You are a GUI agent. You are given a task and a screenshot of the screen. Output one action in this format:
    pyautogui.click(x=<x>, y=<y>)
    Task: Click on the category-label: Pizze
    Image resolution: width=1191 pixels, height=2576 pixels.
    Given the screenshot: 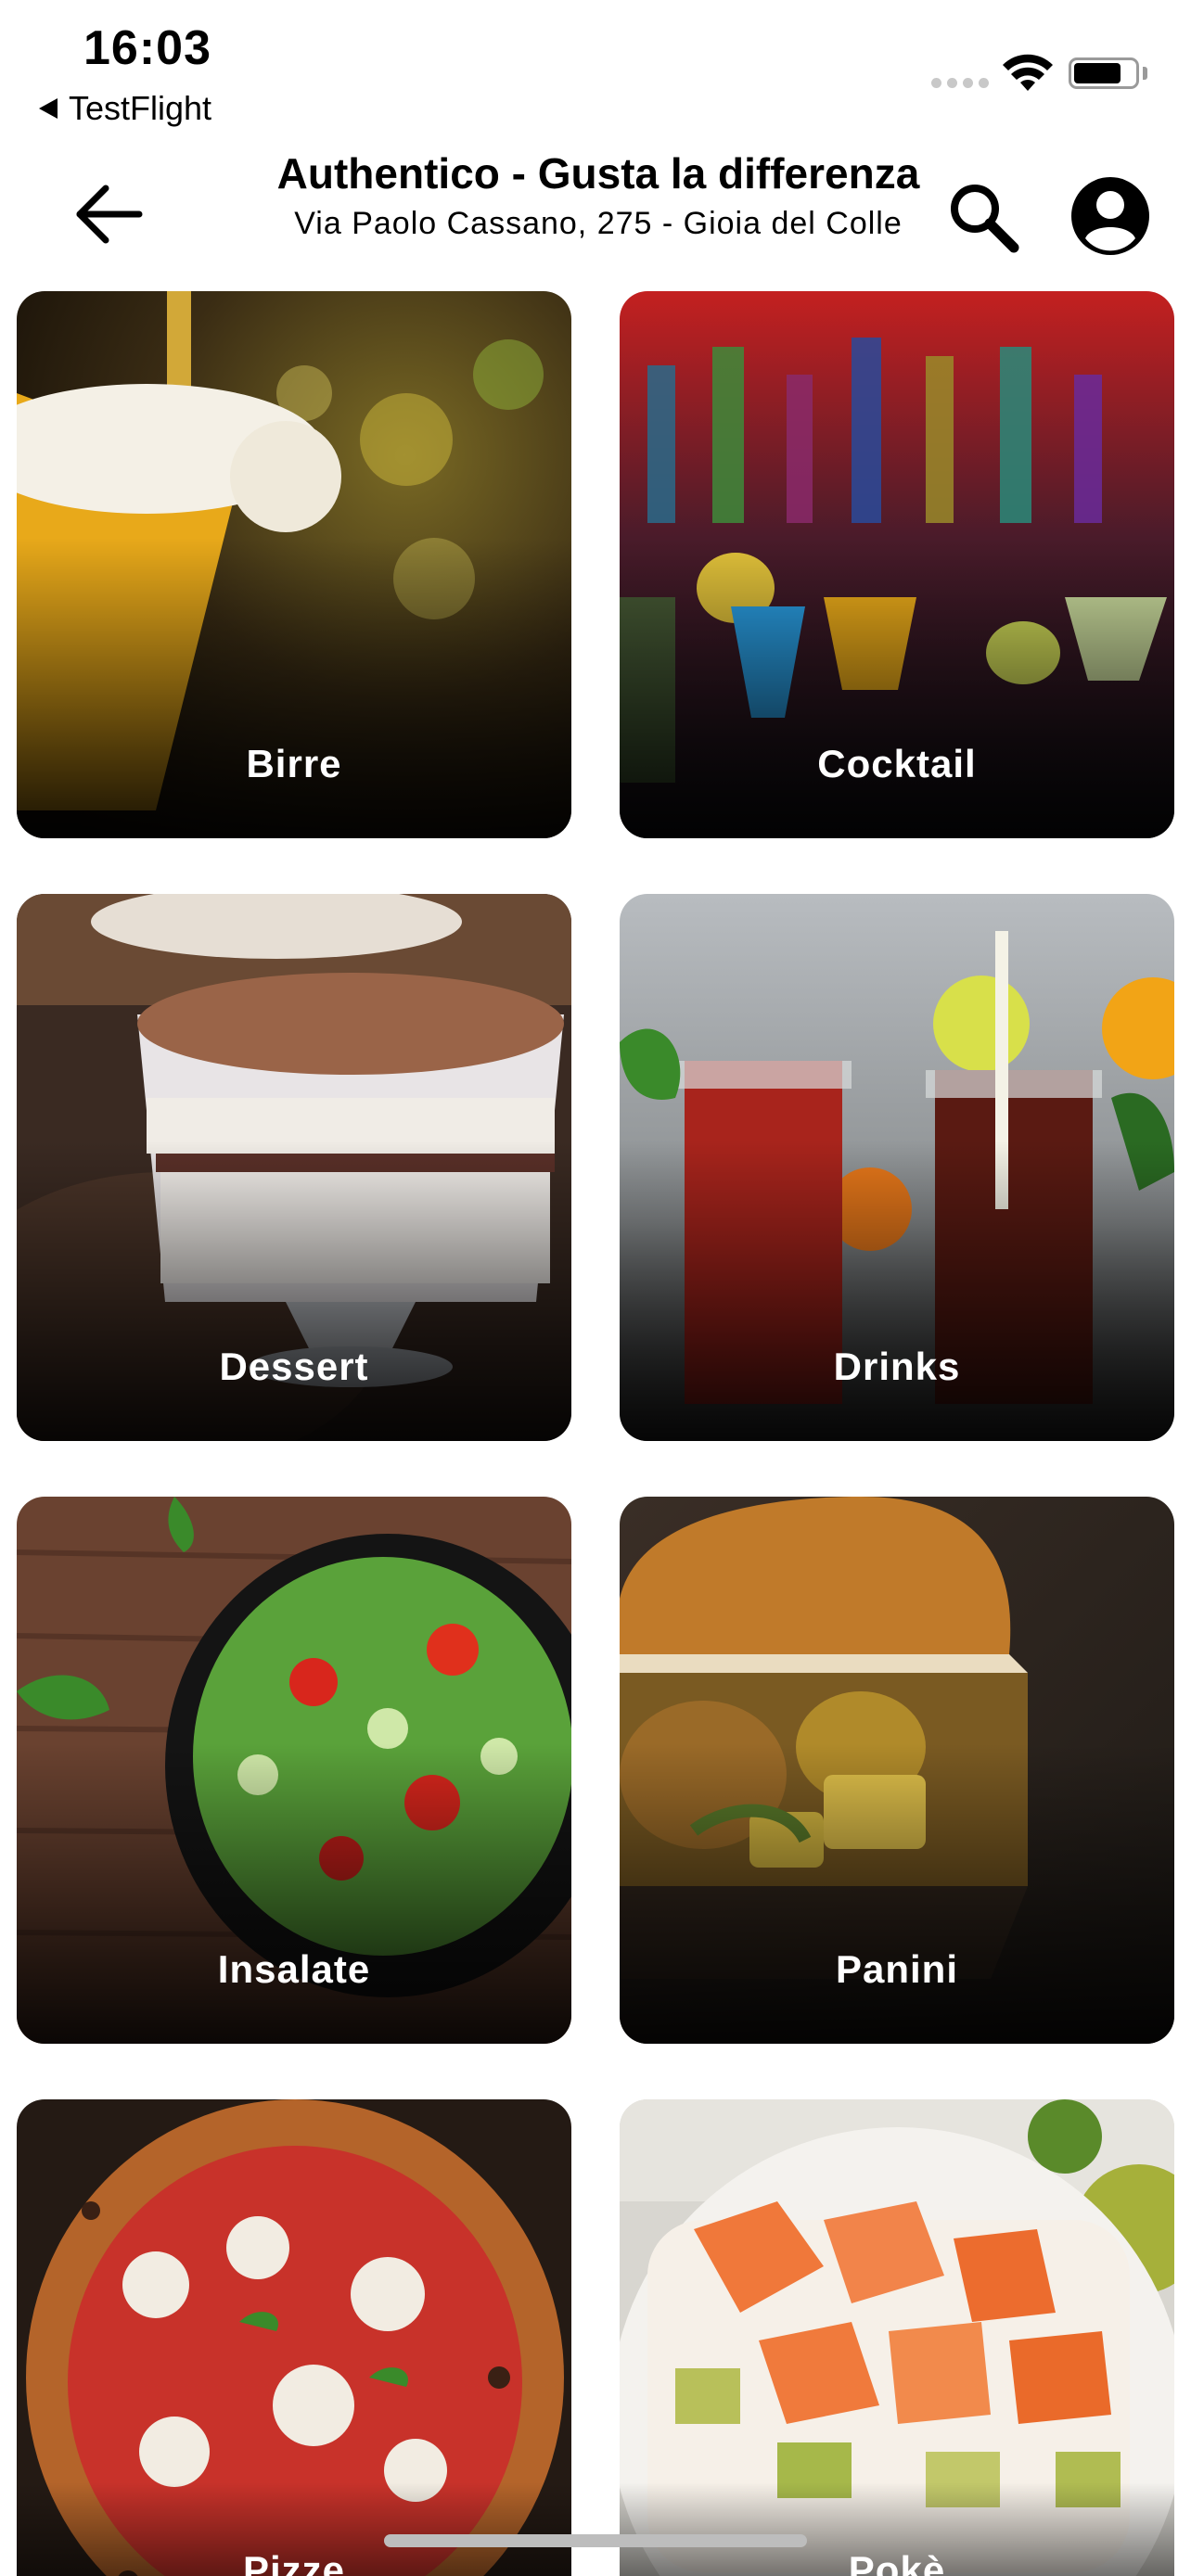 What is the action you would take?
    pyautogui.click(x=294, y=2562)
    